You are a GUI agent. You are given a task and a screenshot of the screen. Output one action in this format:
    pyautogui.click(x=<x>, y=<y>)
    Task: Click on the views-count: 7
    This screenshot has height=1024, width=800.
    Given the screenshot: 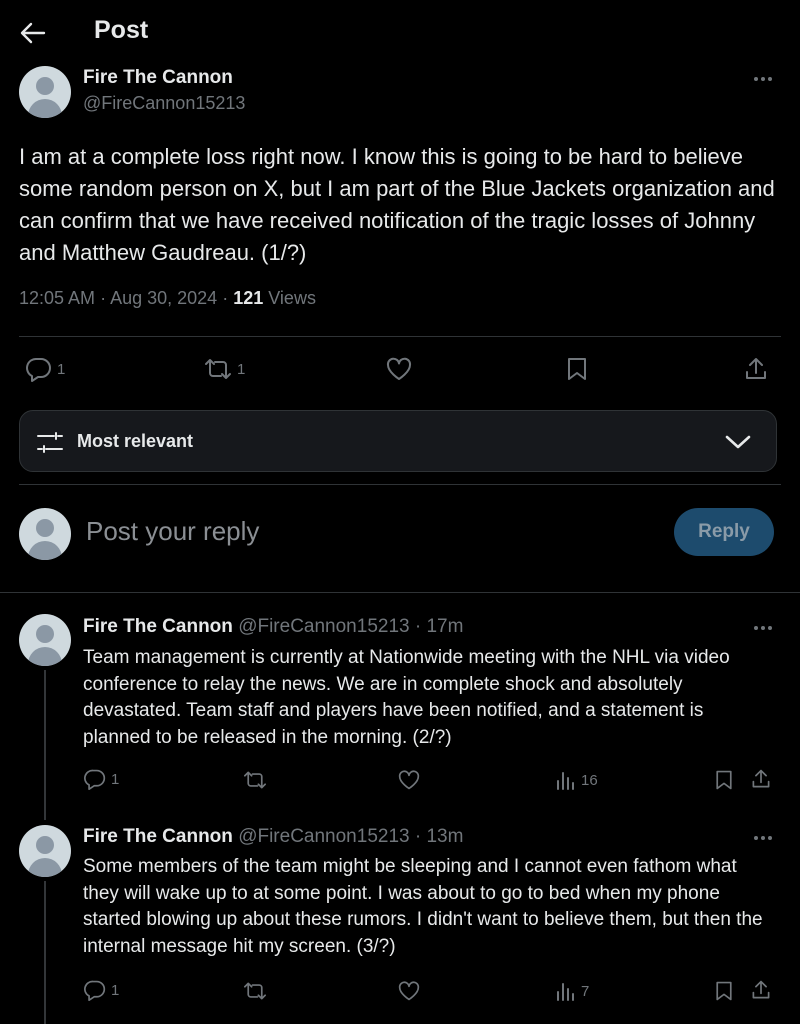 What is the action you would take?
    pyautogui.click(x=585, y=991)
    